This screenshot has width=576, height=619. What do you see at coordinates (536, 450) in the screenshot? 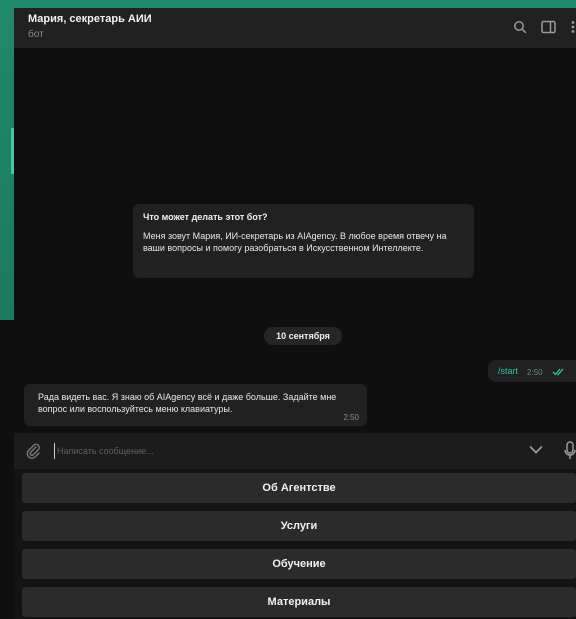
I see `chevron-down-icon` at bounding box center [536, 450].